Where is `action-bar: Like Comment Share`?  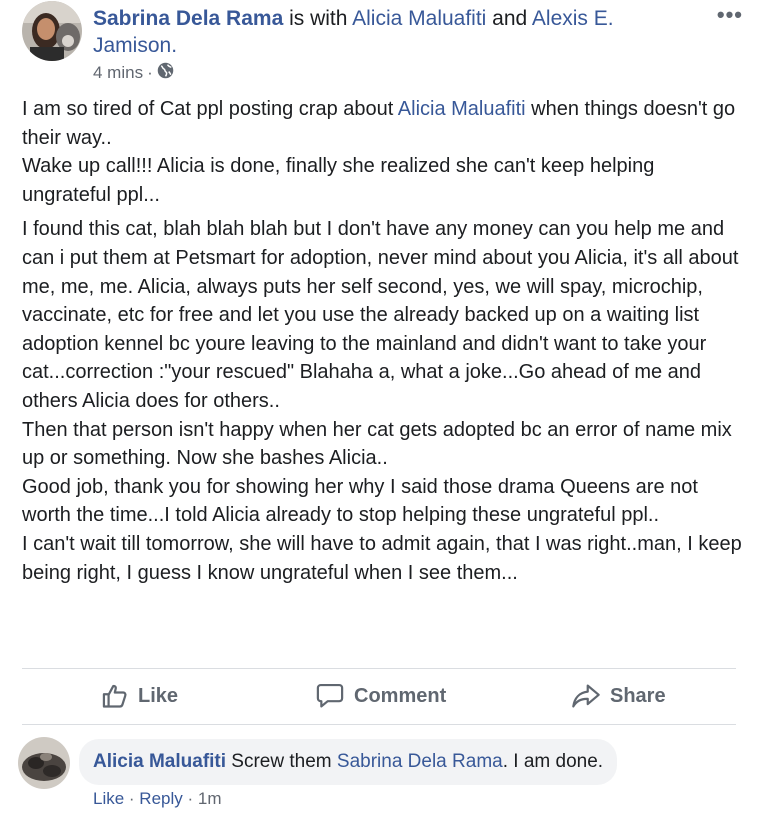
action-bar: Like Comment Share is located at coordinates (379, 696).